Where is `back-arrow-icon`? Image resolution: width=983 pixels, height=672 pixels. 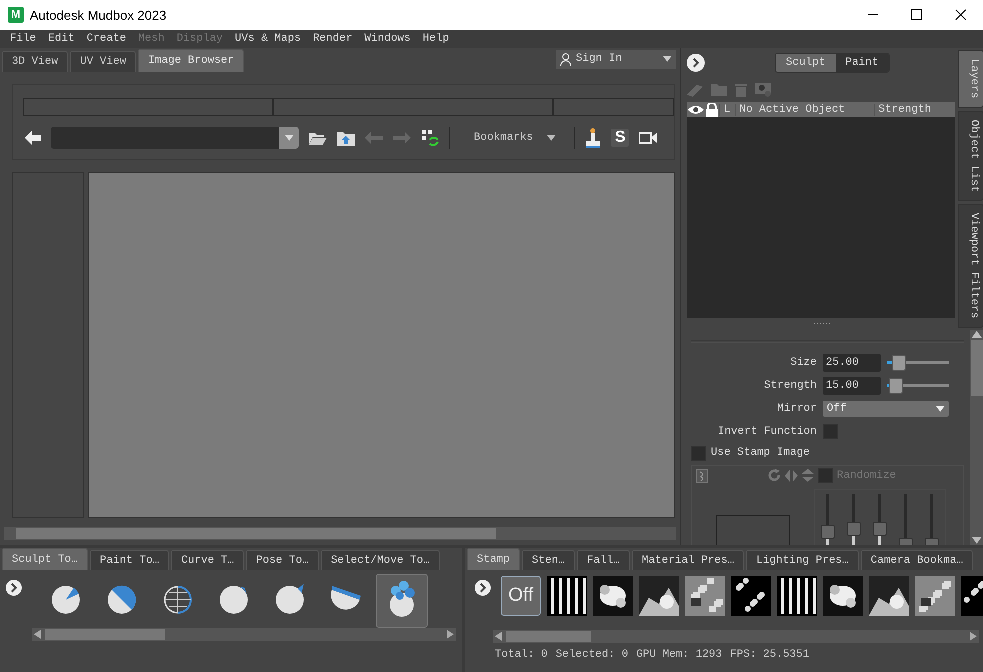 back-arrow-icon is located at coordinates (33, 138).